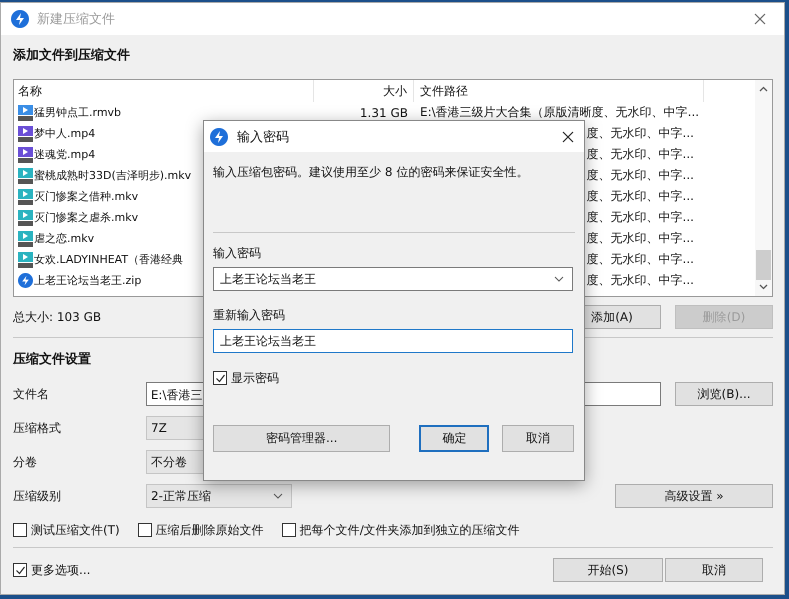  I want to click on window-title: 新建压缩文件, so click(76, 19).